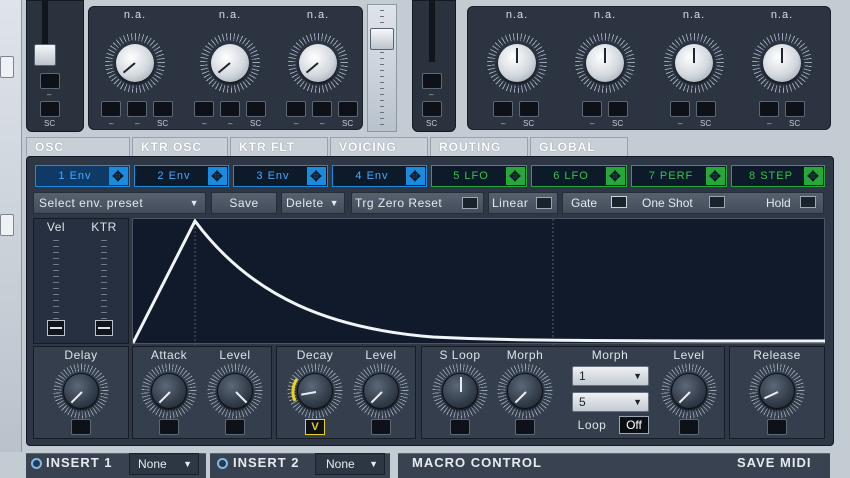 The width and height of the screenshot is (850, 478). What do you see at coordinates (7, 67) in the screenshot?
I see `left-edge-handle` at bounding box center [7, 67].